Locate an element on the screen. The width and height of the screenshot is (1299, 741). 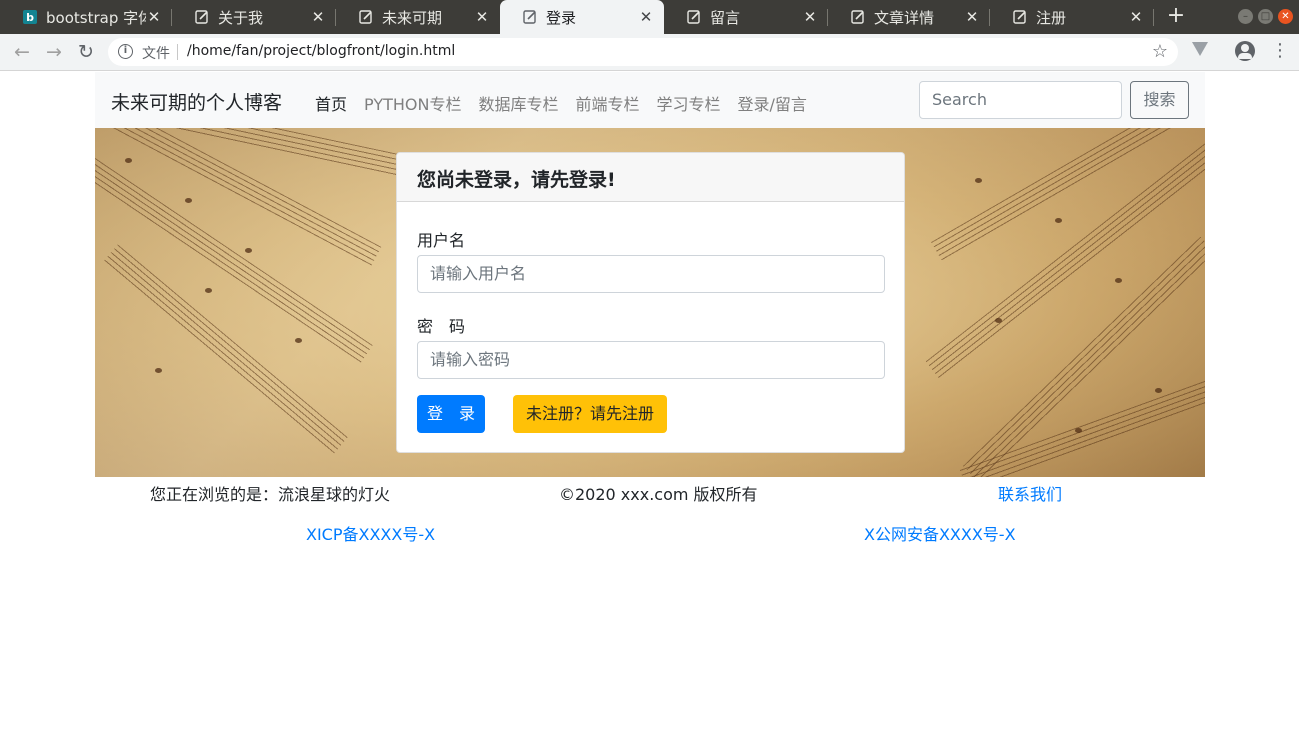
back-arrow-icon: ← is located at coordinates (22, 52).